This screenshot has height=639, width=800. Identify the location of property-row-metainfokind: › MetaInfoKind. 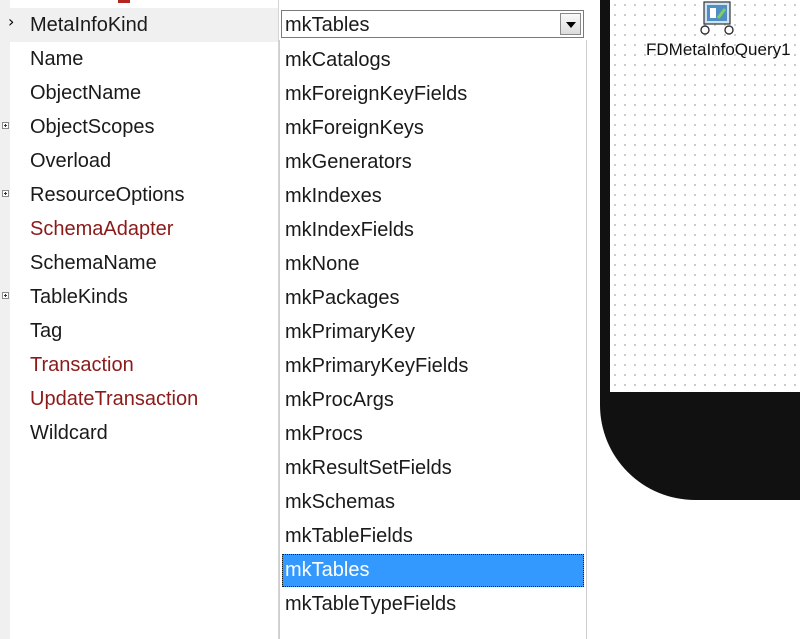
(143, 25).